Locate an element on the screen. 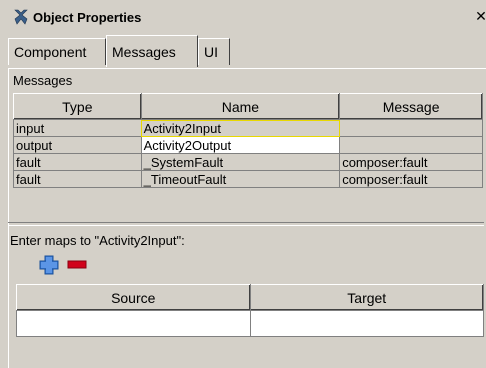 The image size is (486, 368). minus-icon is located at coordinates (77, 264).